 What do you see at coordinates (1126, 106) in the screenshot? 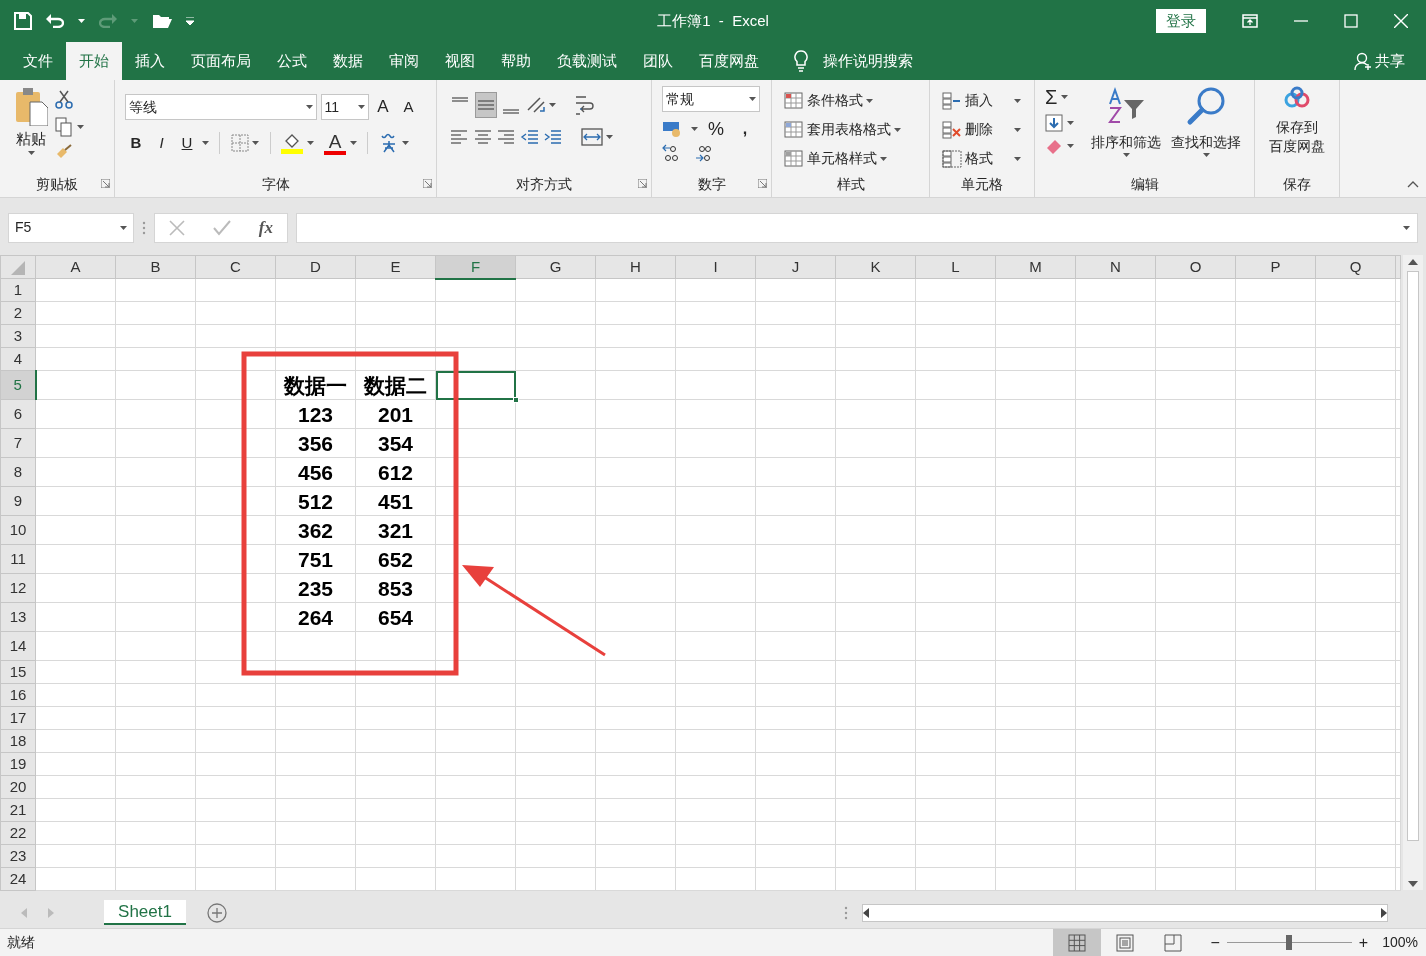
I see `sort-filter-icon` at bounding box center [1126, 106].